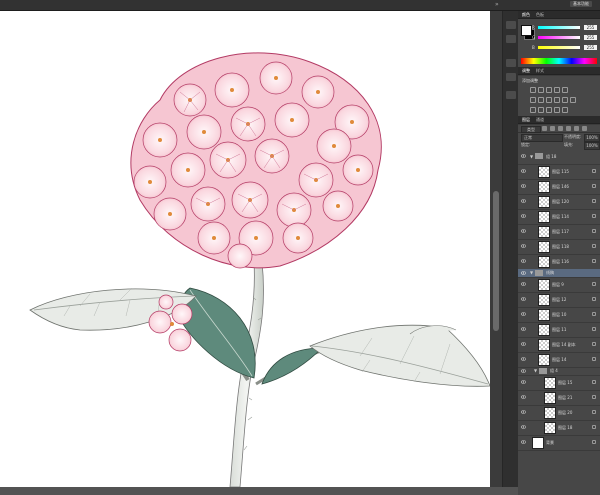  What do you see at coordinates (559, 172) in the screenshot?
I see `layer-row: 图层 115` at bounding box center [559, 172].